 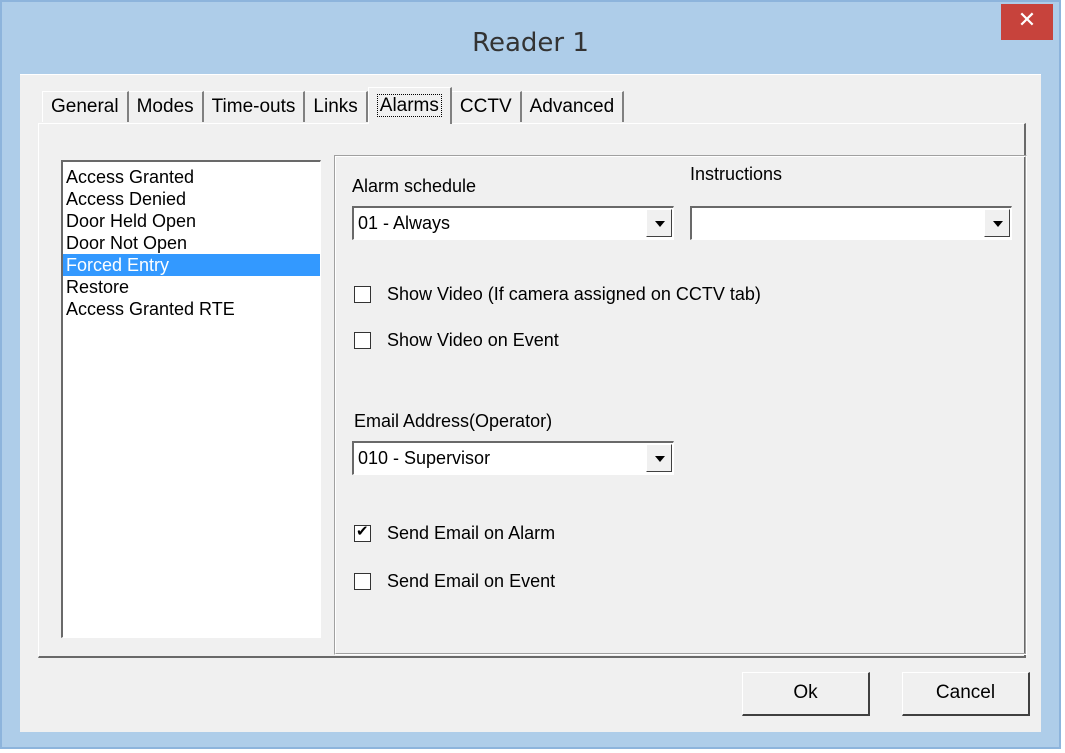 I want to click on list-item: Door Held Open, so click(x=191, y=221).